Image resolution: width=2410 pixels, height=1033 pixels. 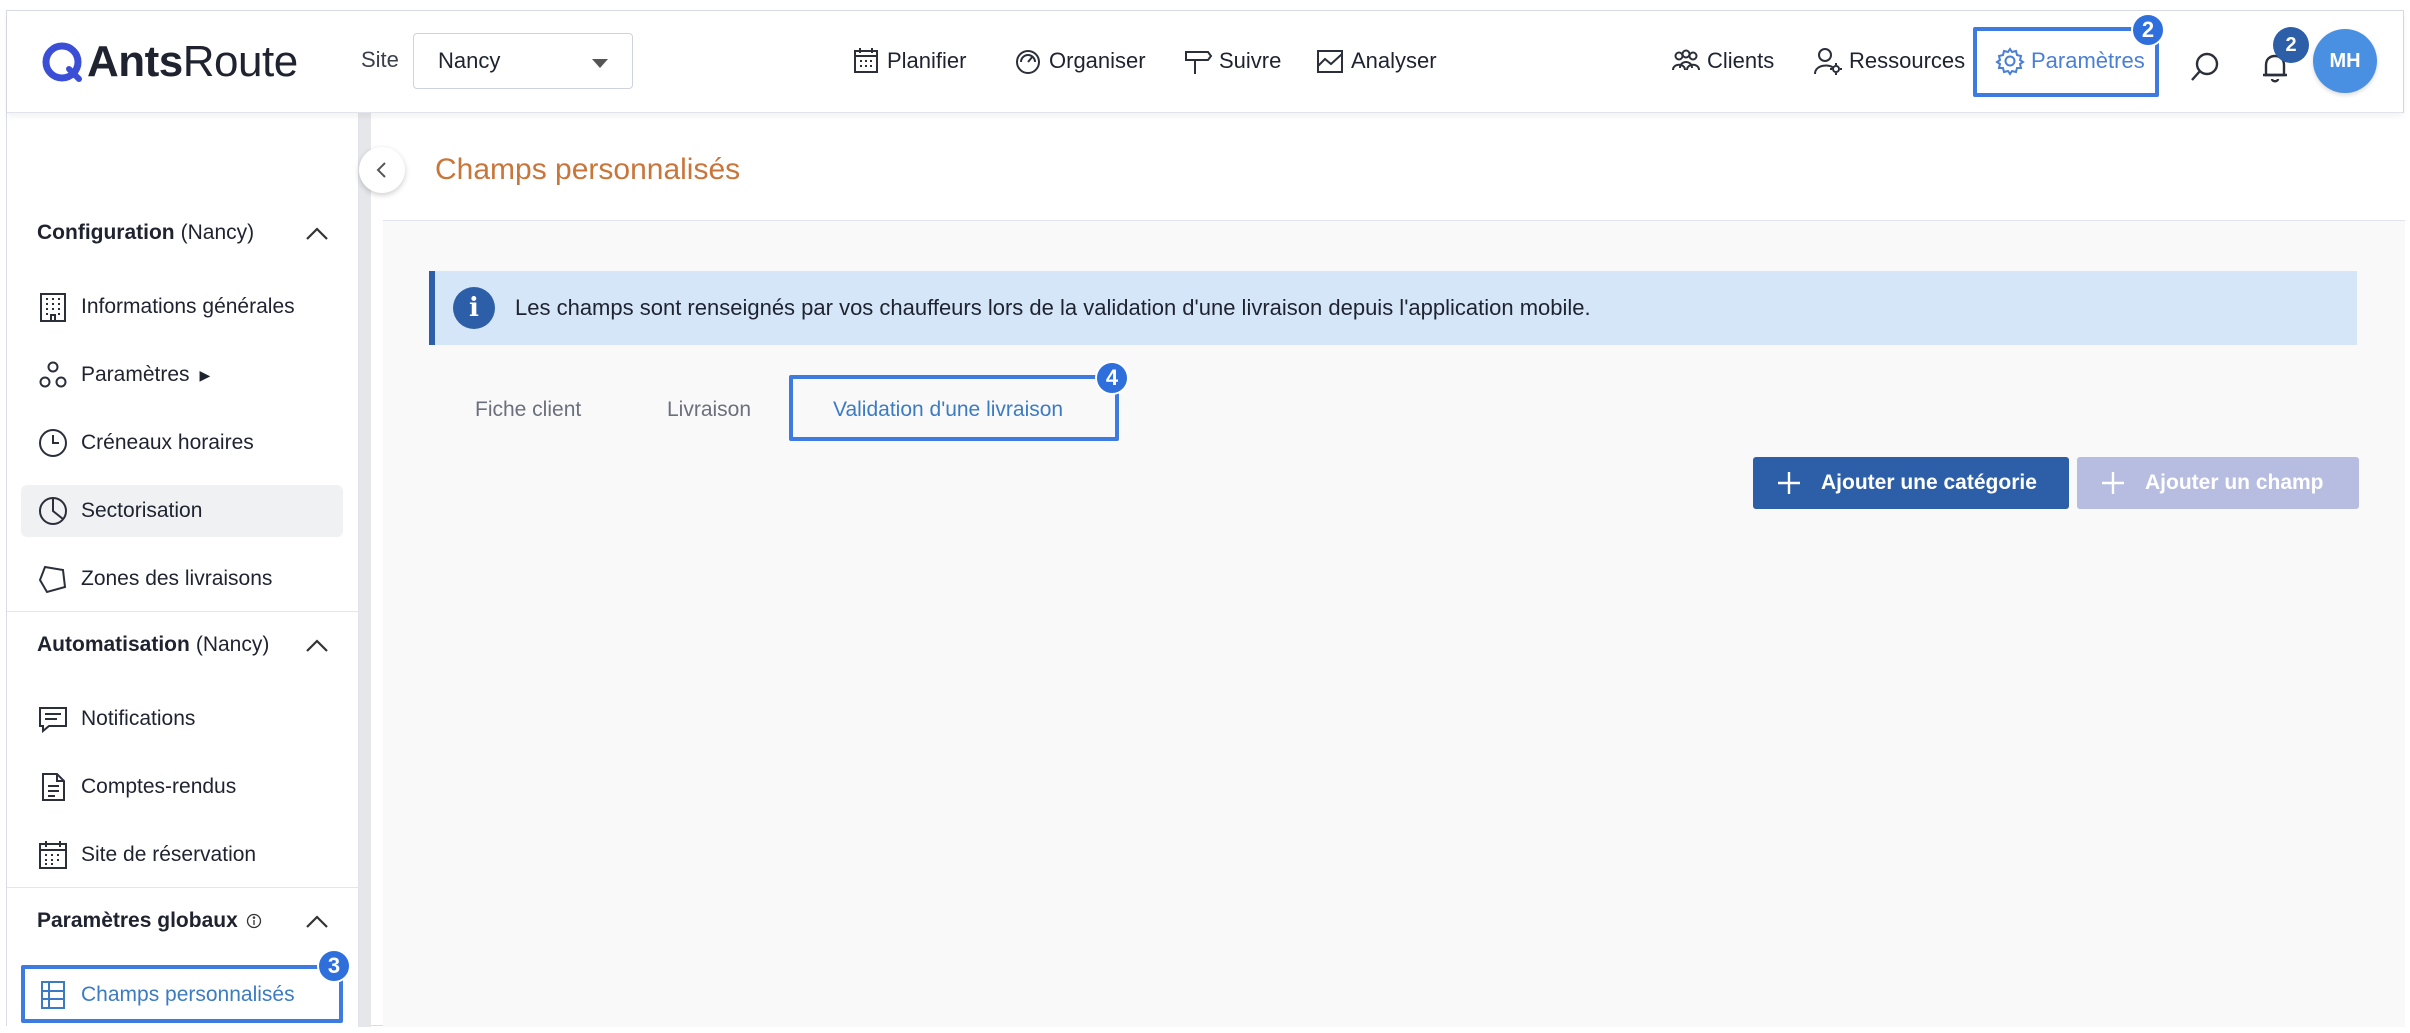 What do you see at coordinates (1686, 60) in the screenshot?
I see `people-icon` at bounding box center [1686, 60].